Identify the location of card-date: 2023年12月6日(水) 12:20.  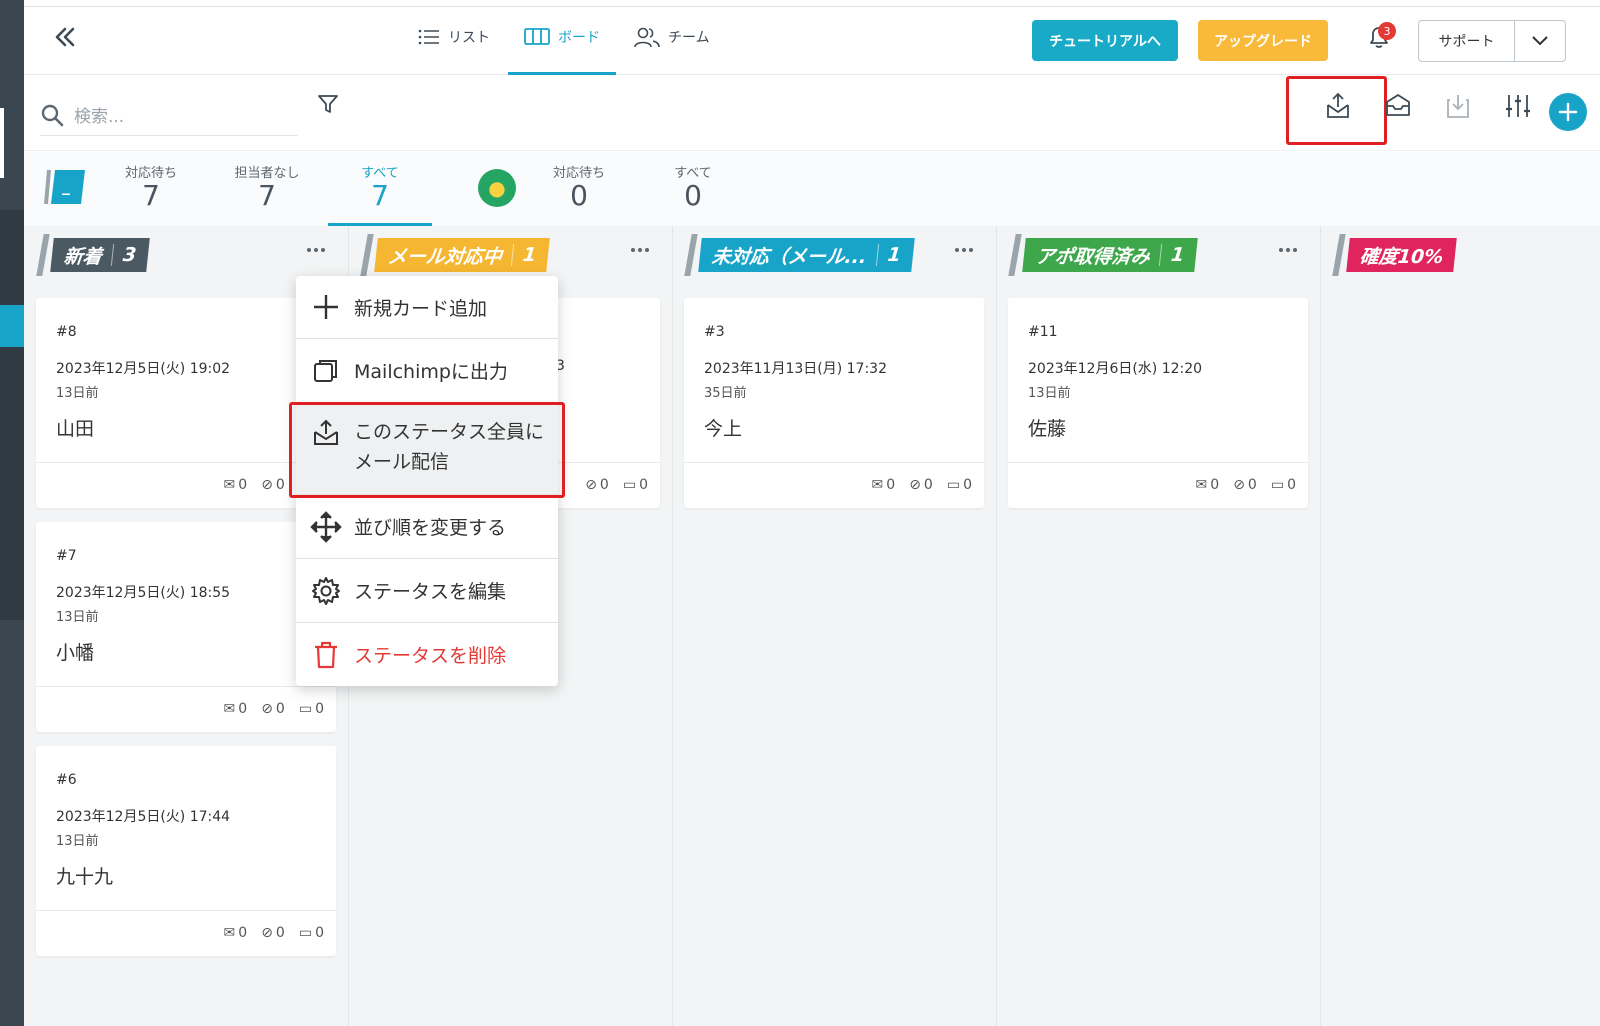
(1115, 369).